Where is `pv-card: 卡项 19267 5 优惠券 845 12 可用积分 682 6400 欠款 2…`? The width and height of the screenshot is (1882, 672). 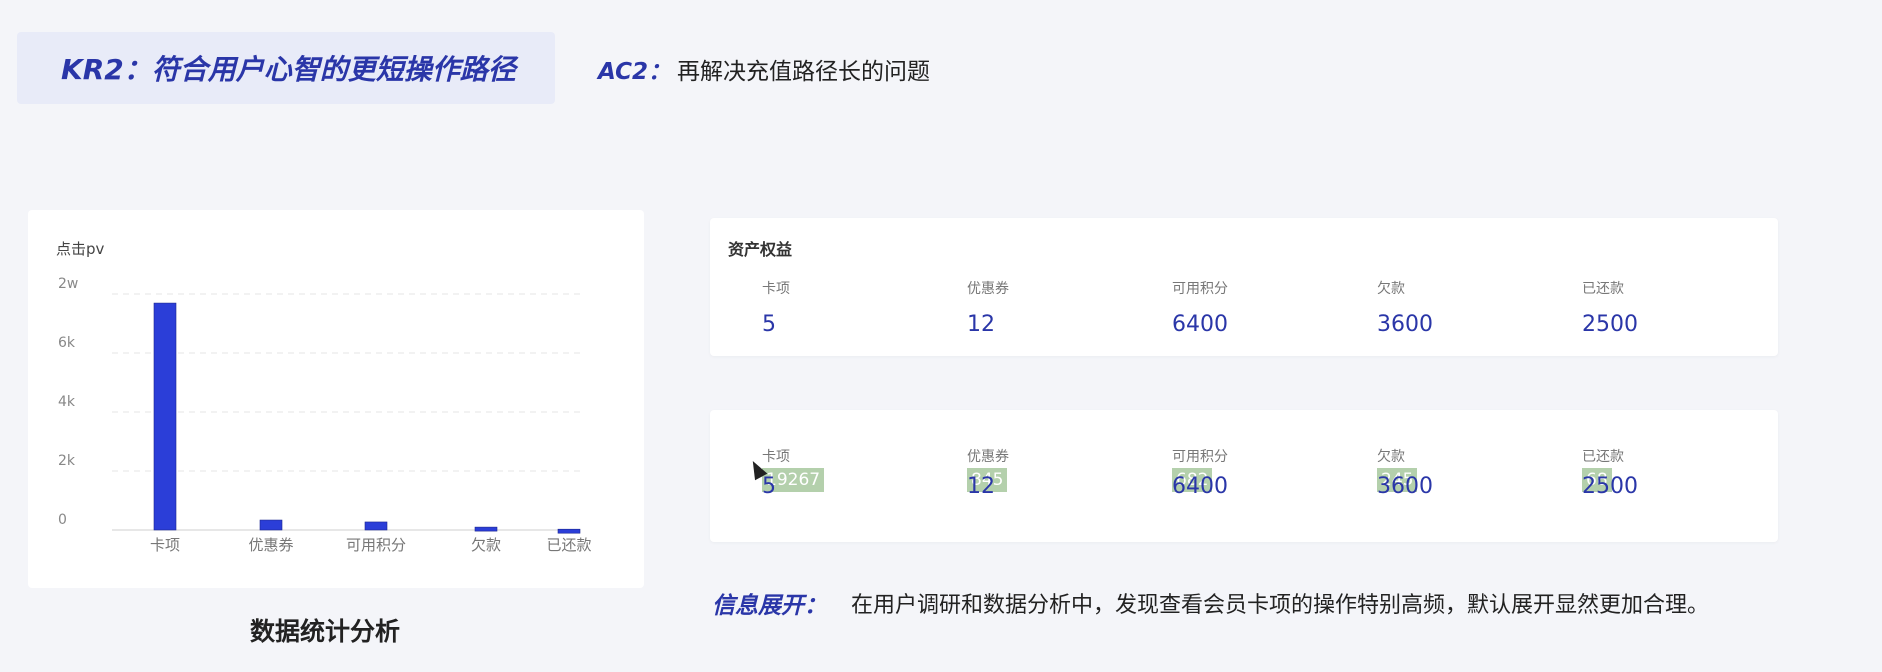 pv-card: 卡项 19267 5 优惠券 845 12 可用积分 682 6400 欠款 2… is located at coordinates (1244, 476).